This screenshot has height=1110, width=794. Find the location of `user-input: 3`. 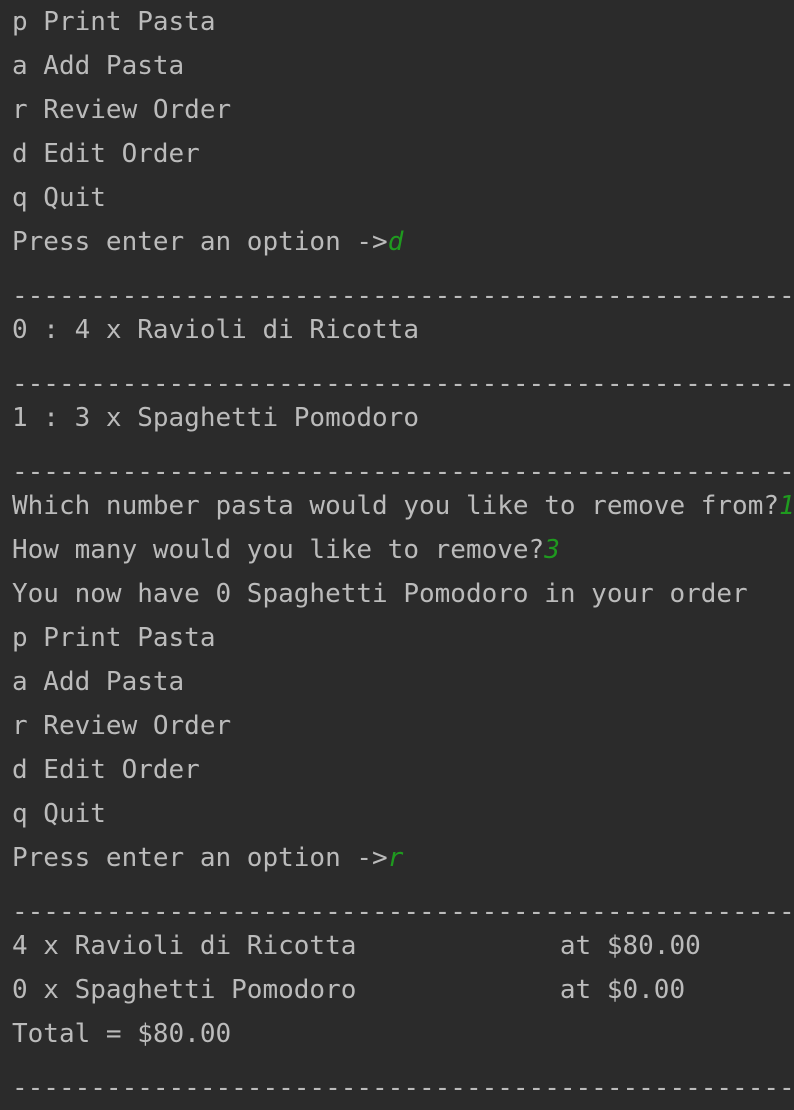

user-input: 3 is located at coordinates (552, 550).